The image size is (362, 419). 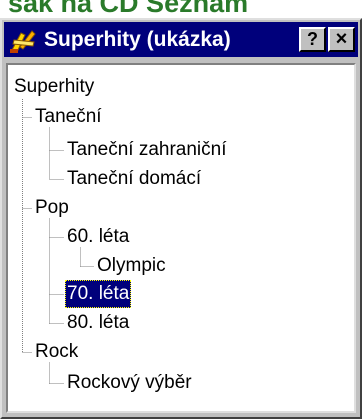 I want to click on title-bar: Superhity (ukázka) ? ×, so click(x=181, y=39).